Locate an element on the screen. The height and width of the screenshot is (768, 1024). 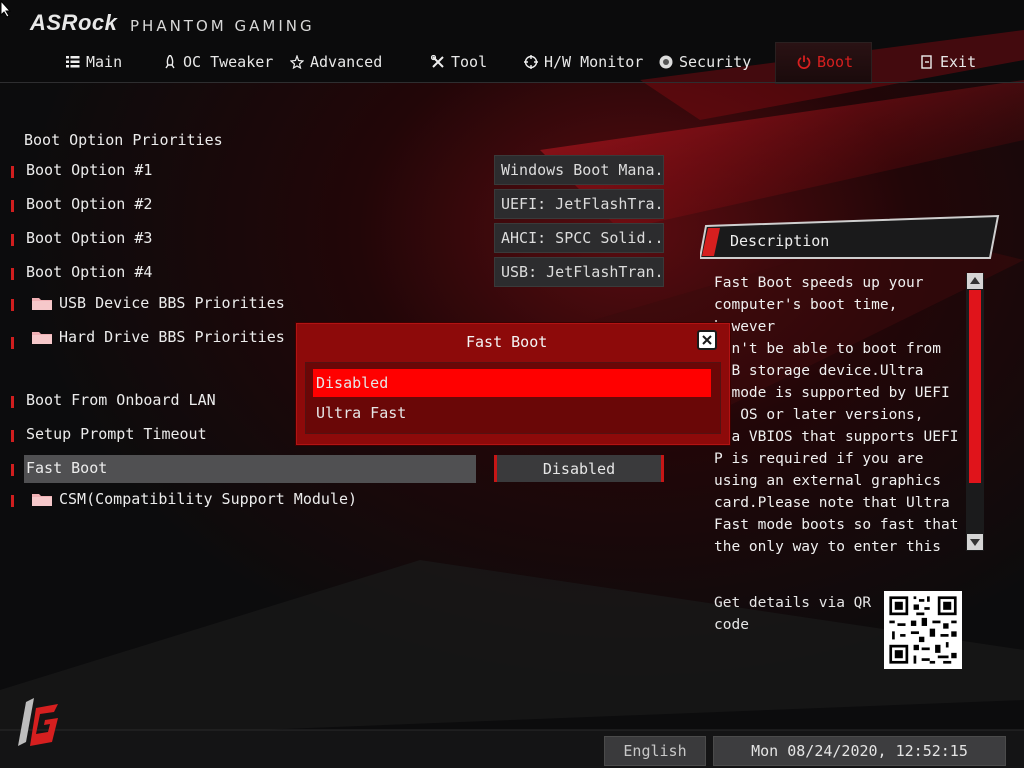
hdd-bbs-priorities-item: Hard Drive BBS Priorities is located at coordinates (172, 337).